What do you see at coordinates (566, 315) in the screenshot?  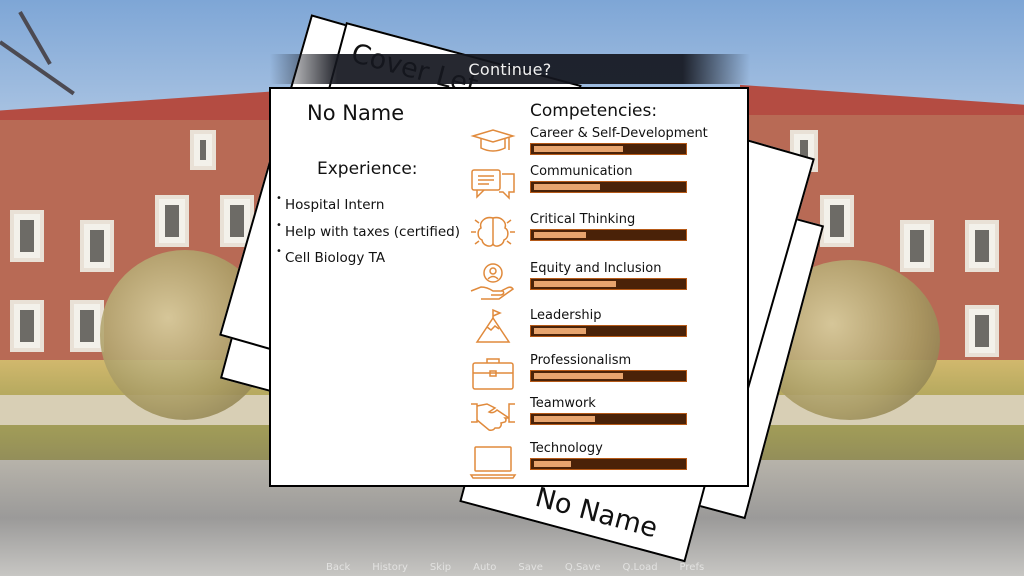 I see `competency-label: Leadership` at bounding box center [566, 315].